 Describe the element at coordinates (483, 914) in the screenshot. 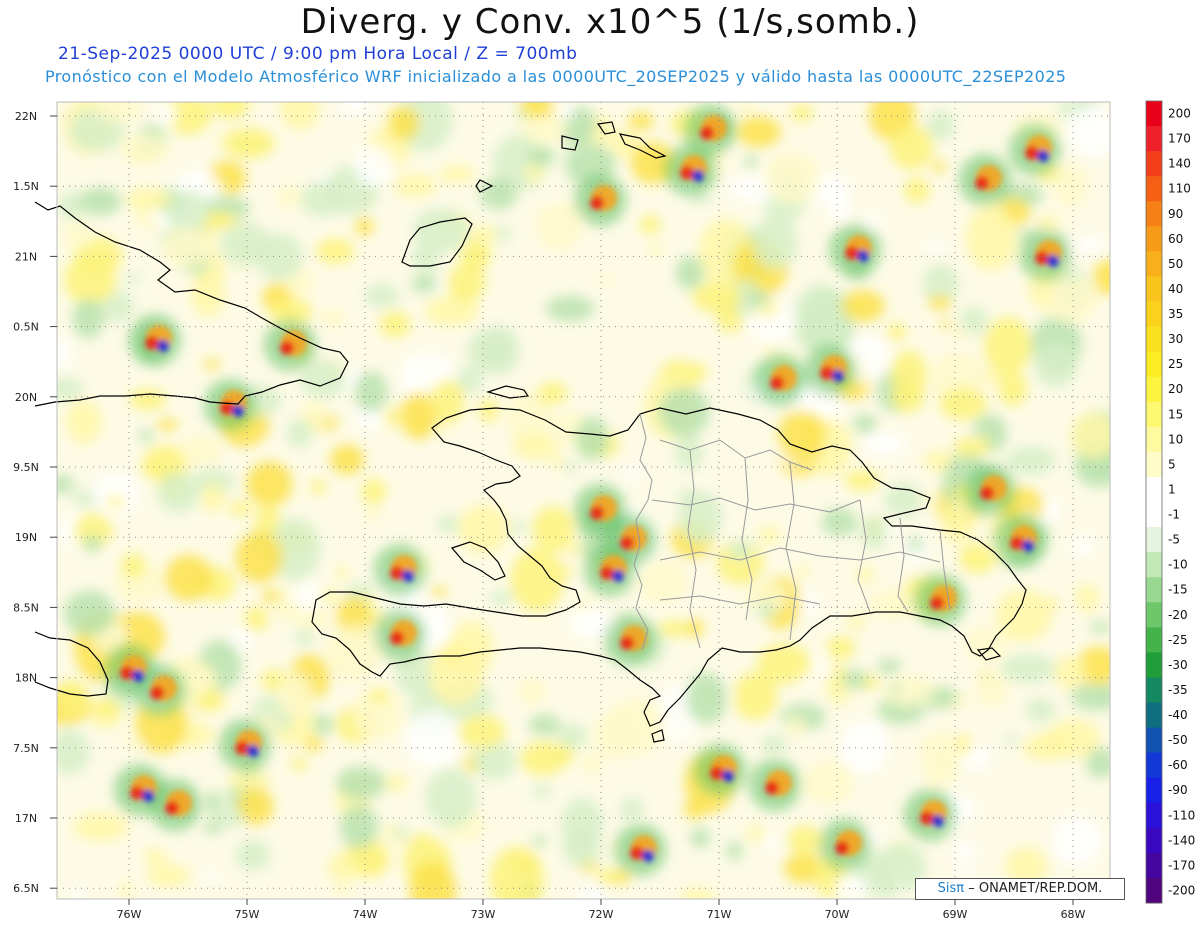

I see `lon-tick-label: 73W` at that location.